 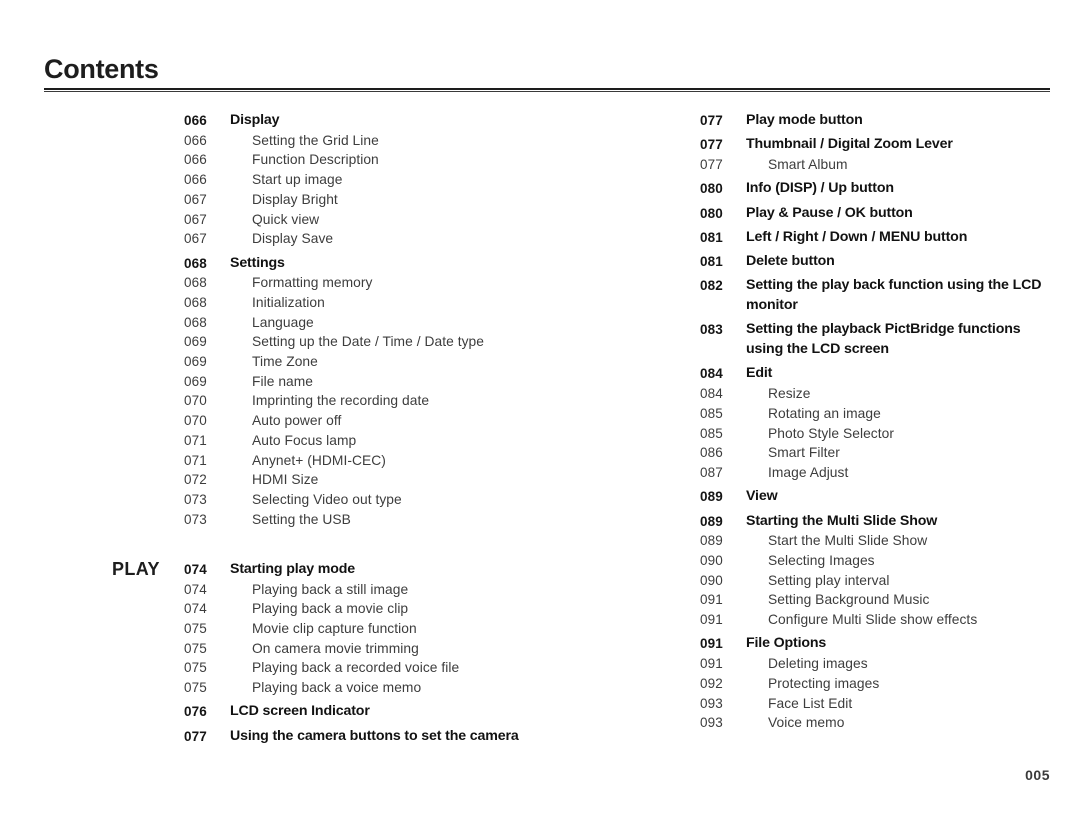 I want to click on toc-sub-row: 071 Auto Focus lamp, so click(x=347, y=441).